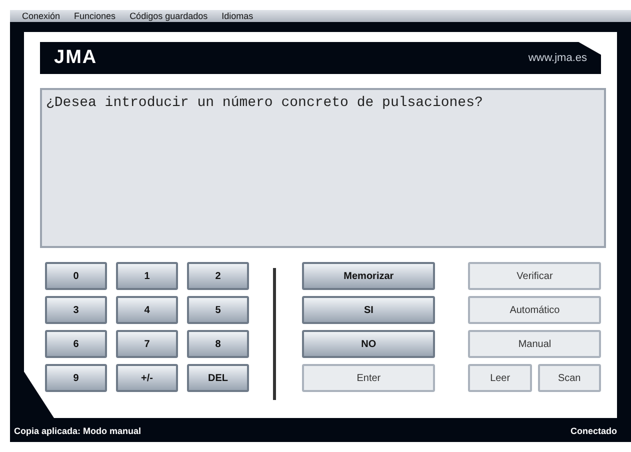 The height and width of the screenshot is (452, 631). Describe the element at coordinates (534, 310) in the screenshot. I see `mode-button: Automático` at that location.